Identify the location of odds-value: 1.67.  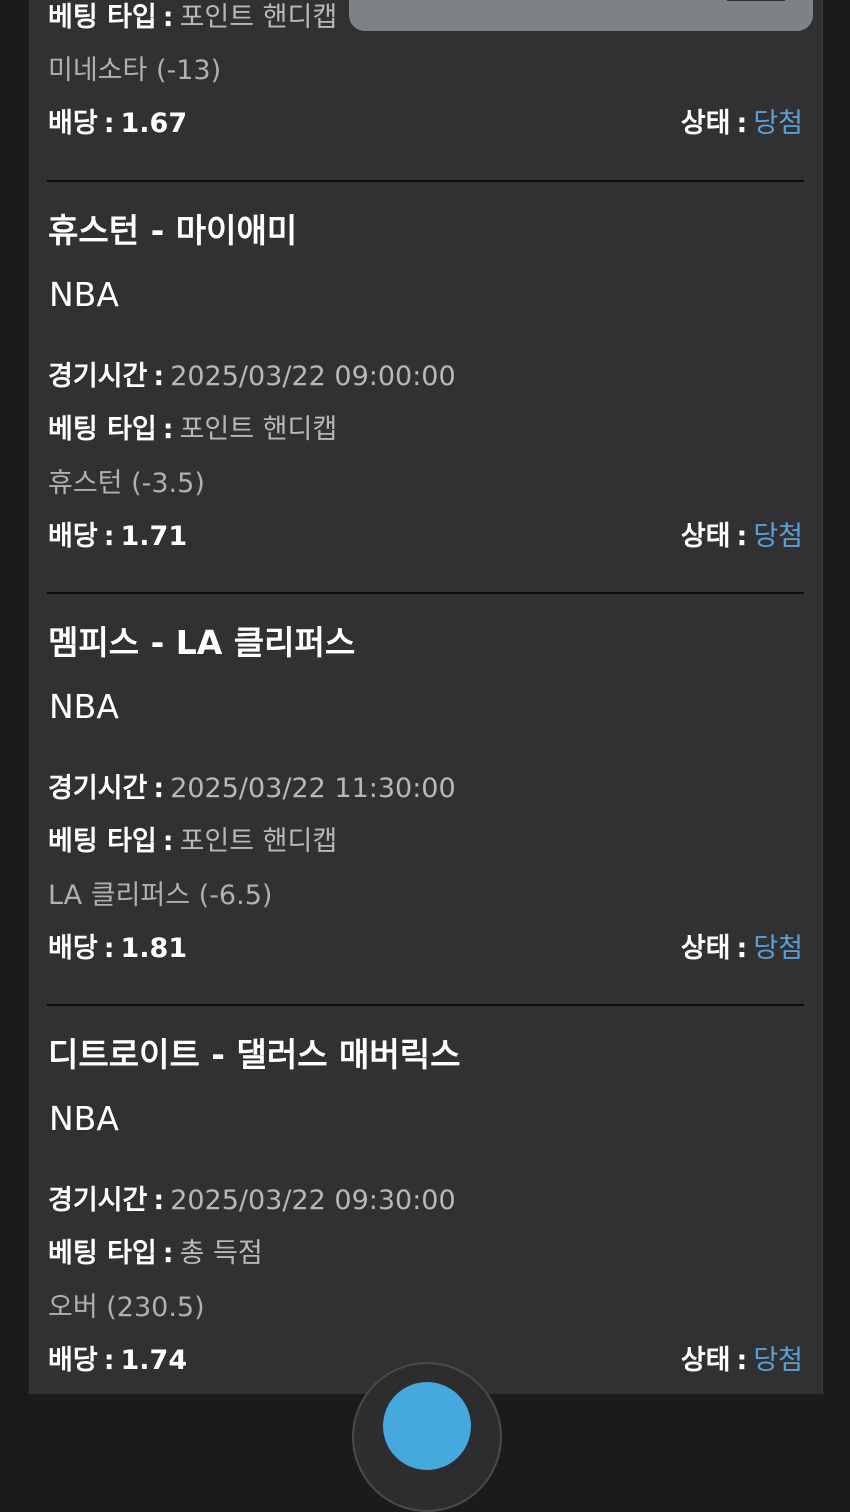
(154, 123).